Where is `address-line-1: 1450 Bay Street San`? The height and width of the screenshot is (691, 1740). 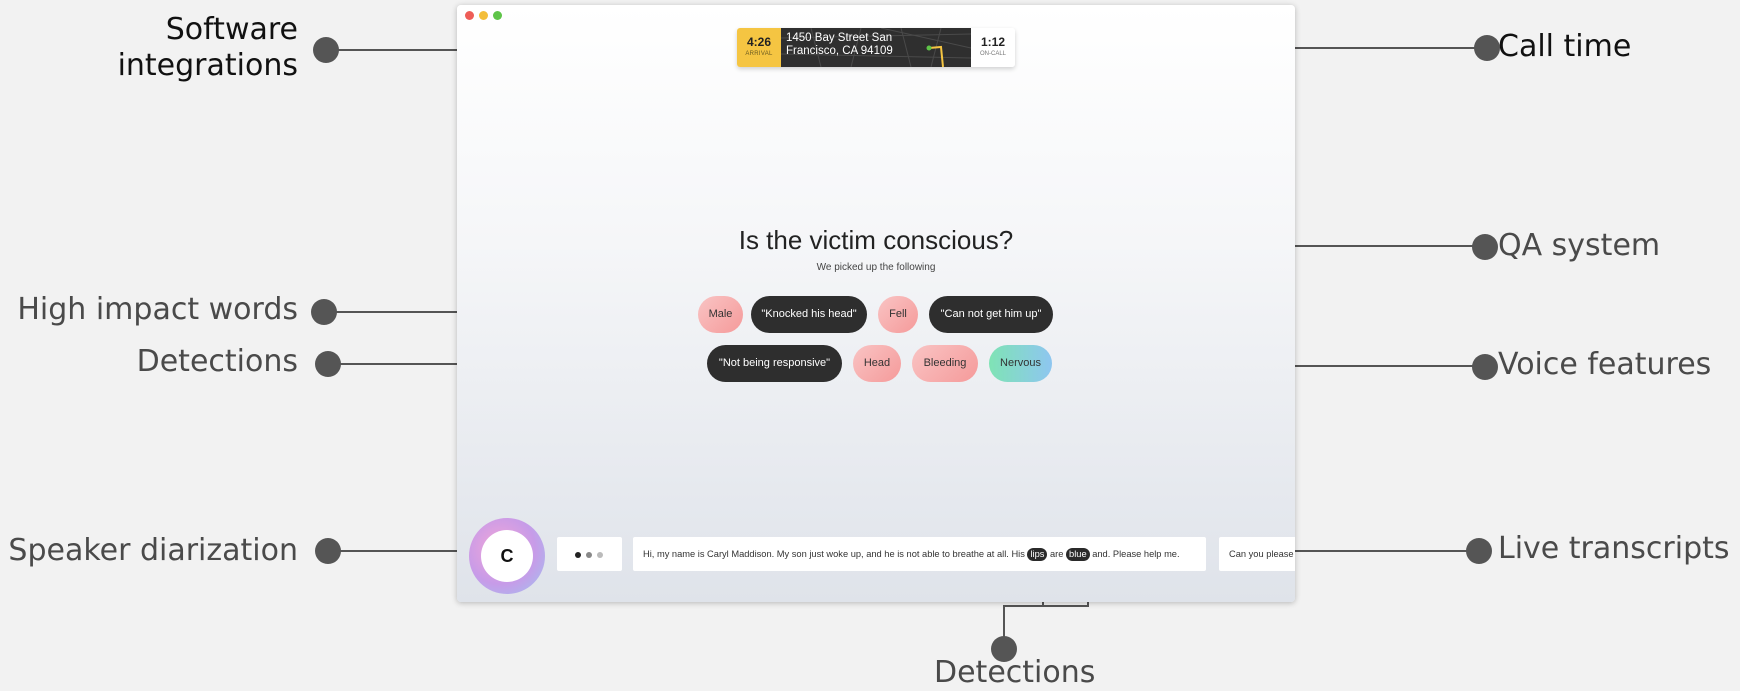
address-line-1: 1450 Bay Street San is located at coordinates (839, 38).